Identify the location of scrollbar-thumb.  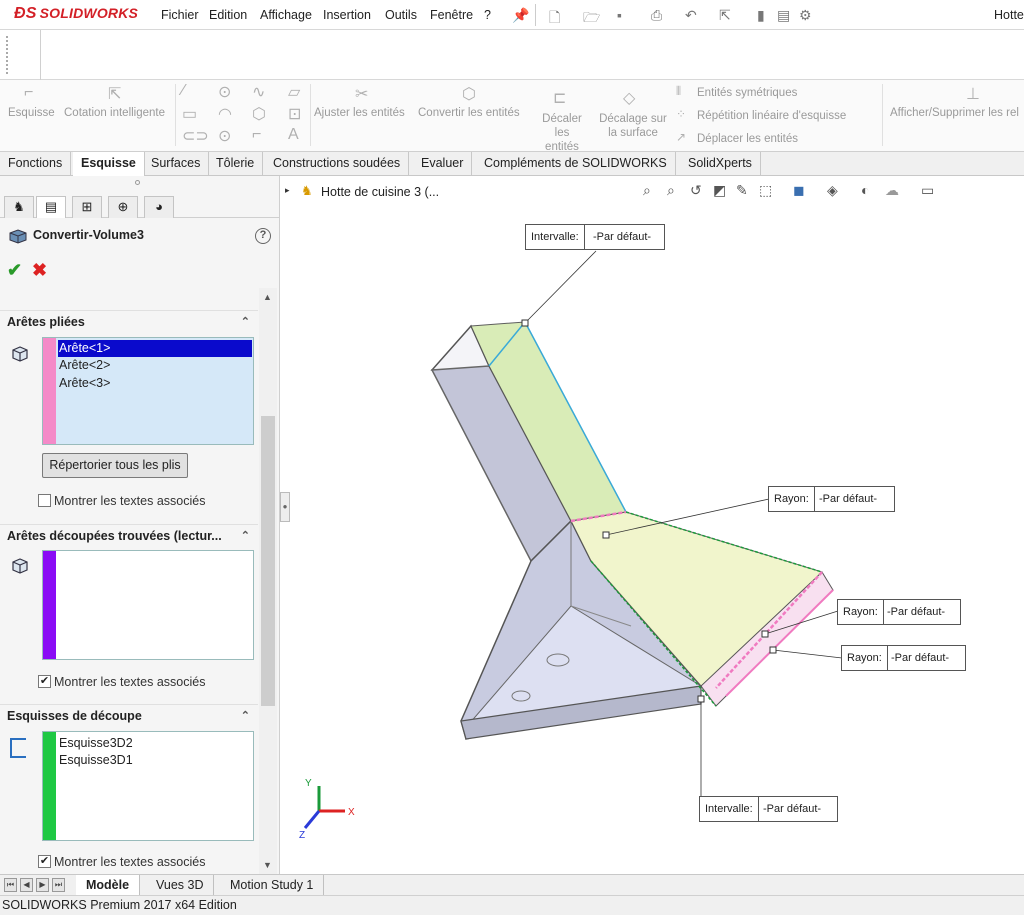
(268, 561).